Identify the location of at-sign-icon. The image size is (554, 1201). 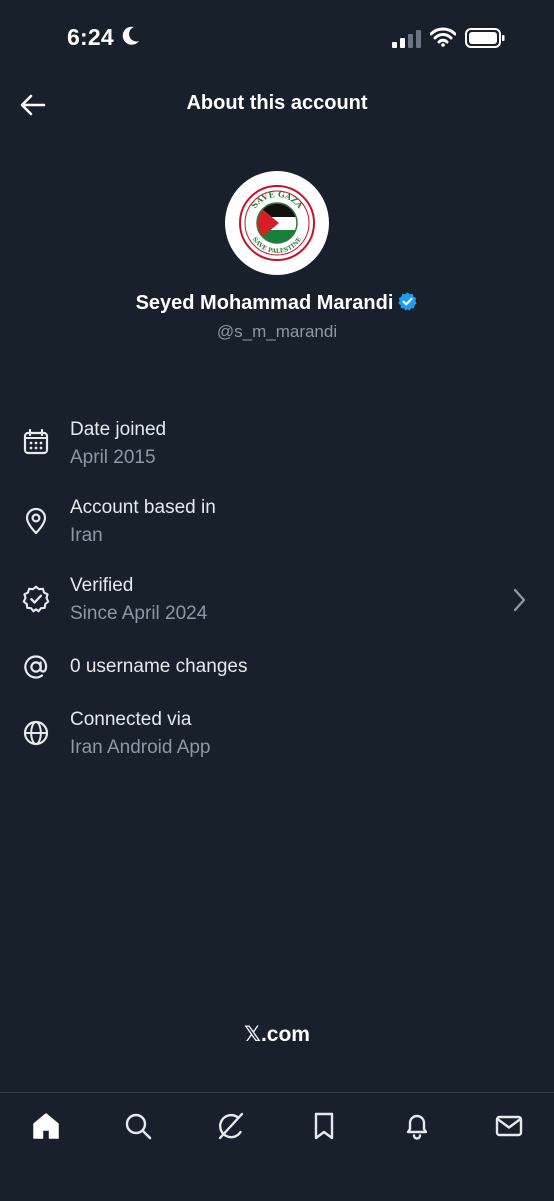
(36, 667).